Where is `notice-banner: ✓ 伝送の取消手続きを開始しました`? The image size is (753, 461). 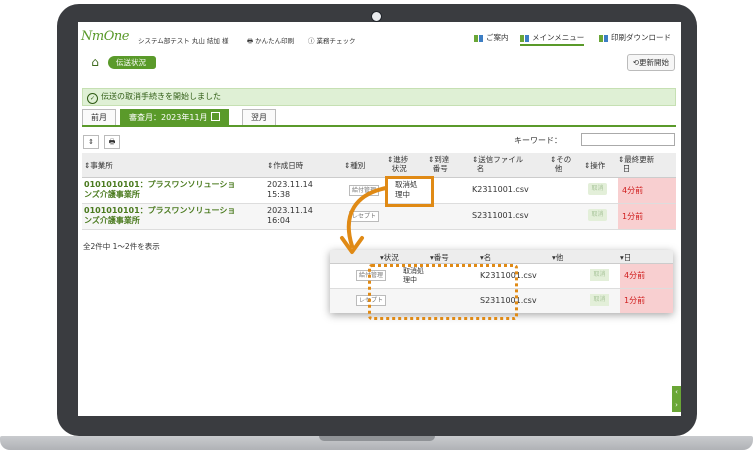
notice-banner: ✓ 伝送の取消手続きを開始しました is located at coordinates (379, 97).